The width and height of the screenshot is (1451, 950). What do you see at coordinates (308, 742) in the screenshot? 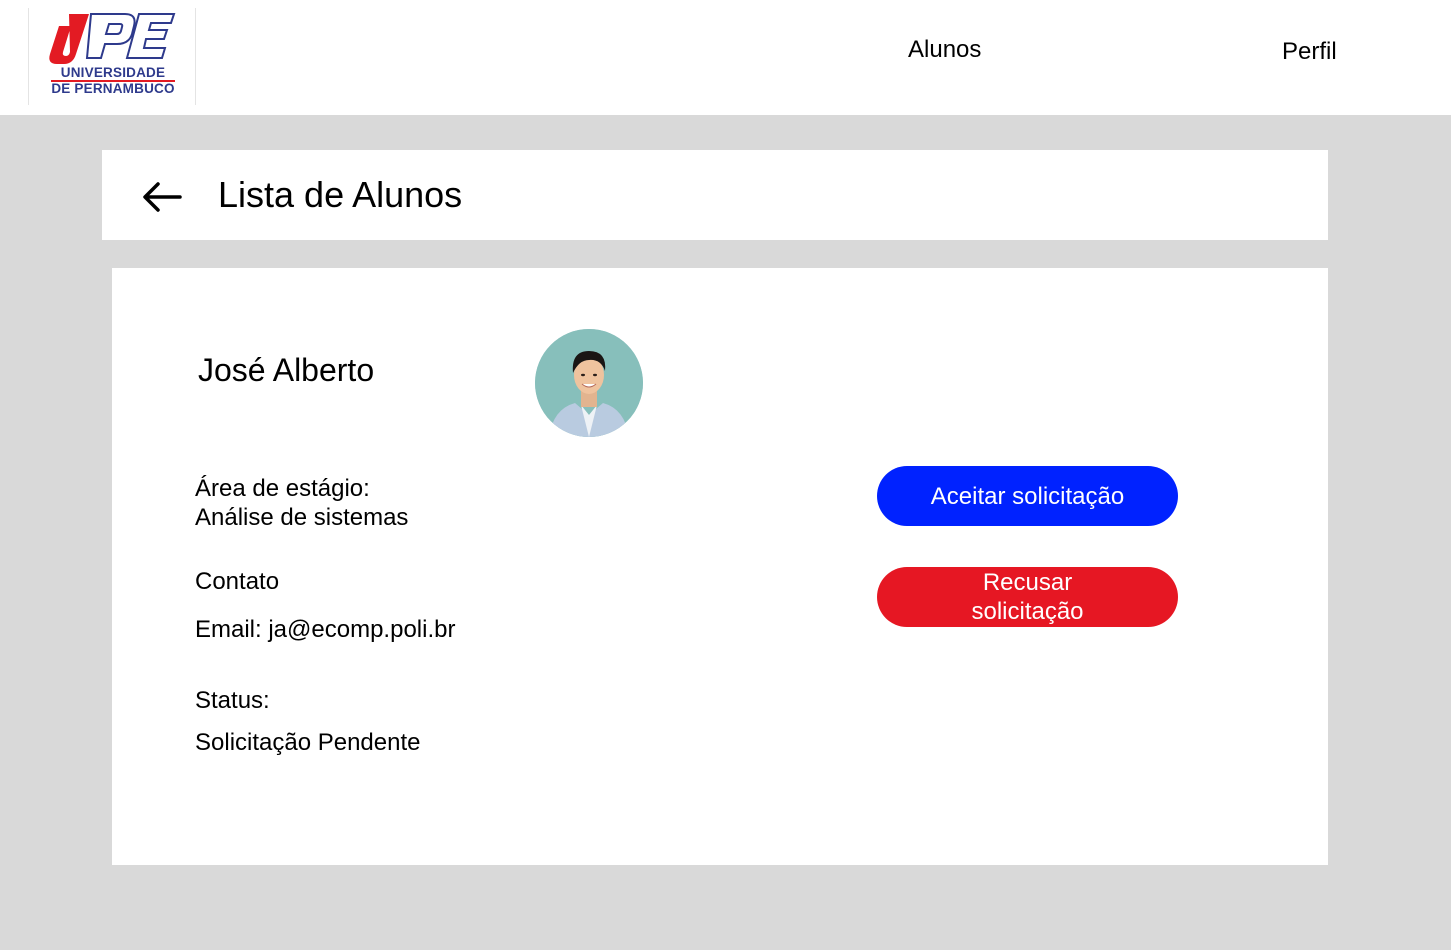
I see `status-value: Solicitação Pendente` at bounding box center [308, 742].